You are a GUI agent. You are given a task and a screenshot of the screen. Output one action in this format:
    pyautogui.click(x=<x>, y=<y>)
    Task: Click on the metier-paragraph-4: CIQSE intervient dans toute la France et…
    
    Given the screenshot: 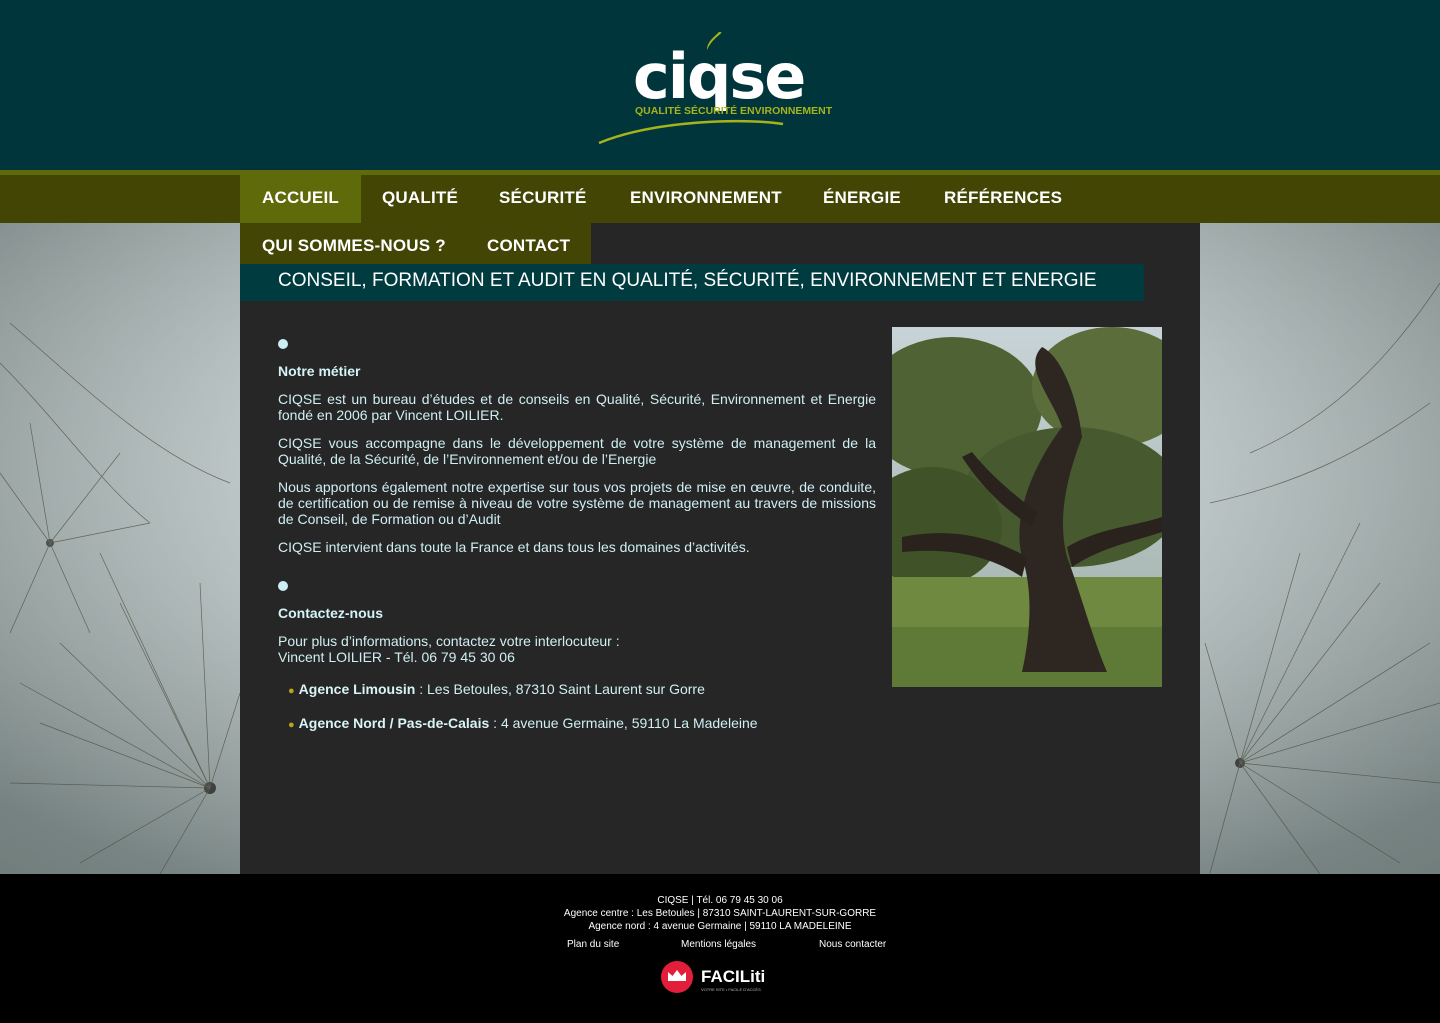 What is the action you would take?
    pyautogui.click(x=514, y=547)
    